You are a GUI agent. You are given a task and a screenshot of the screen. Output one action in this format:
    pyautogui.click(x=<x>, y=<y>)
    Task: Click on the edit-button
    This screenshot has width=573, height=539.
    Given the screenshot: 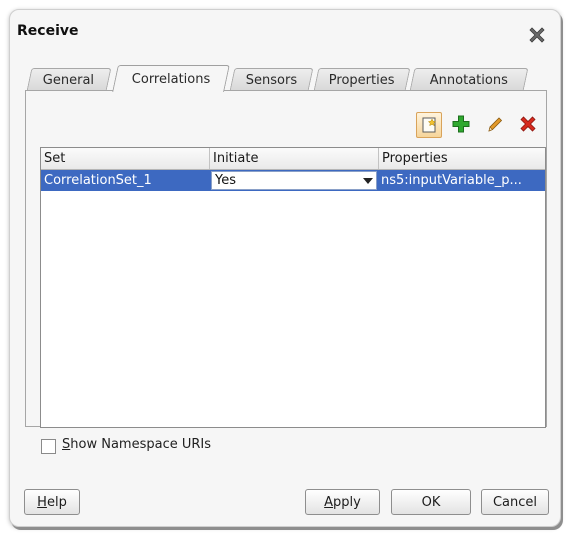 What is the action you would take?
    pyautogui.click(x=495, y=124)
    